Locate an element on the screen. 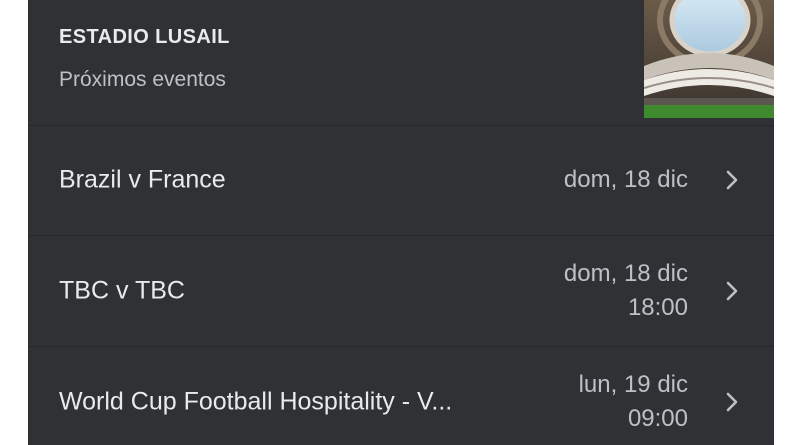 The width and height of the screenshot is (800, 445). event-title: Brazil v France is located at coordinates (142, 179).